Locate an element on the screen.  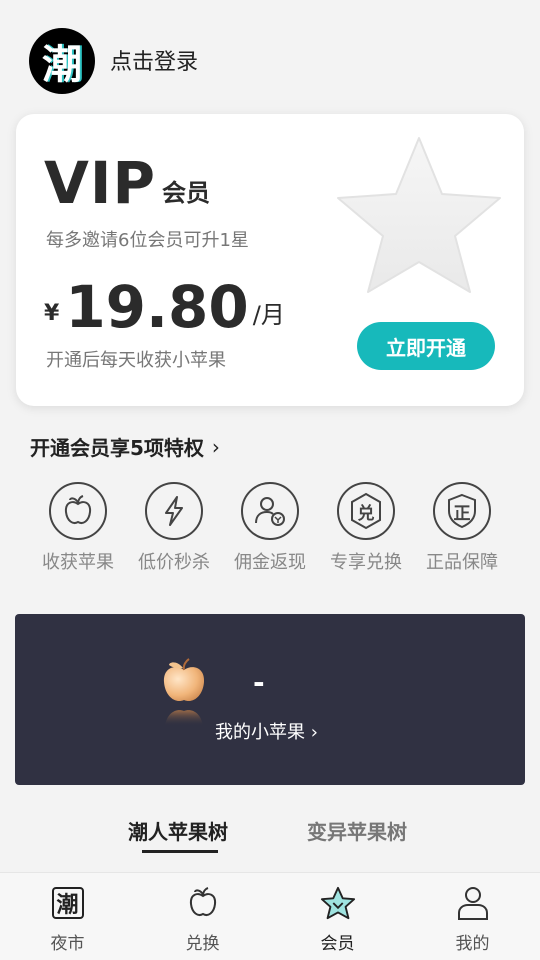
nav-membership: 会员 is located at coordinates (338, 916).